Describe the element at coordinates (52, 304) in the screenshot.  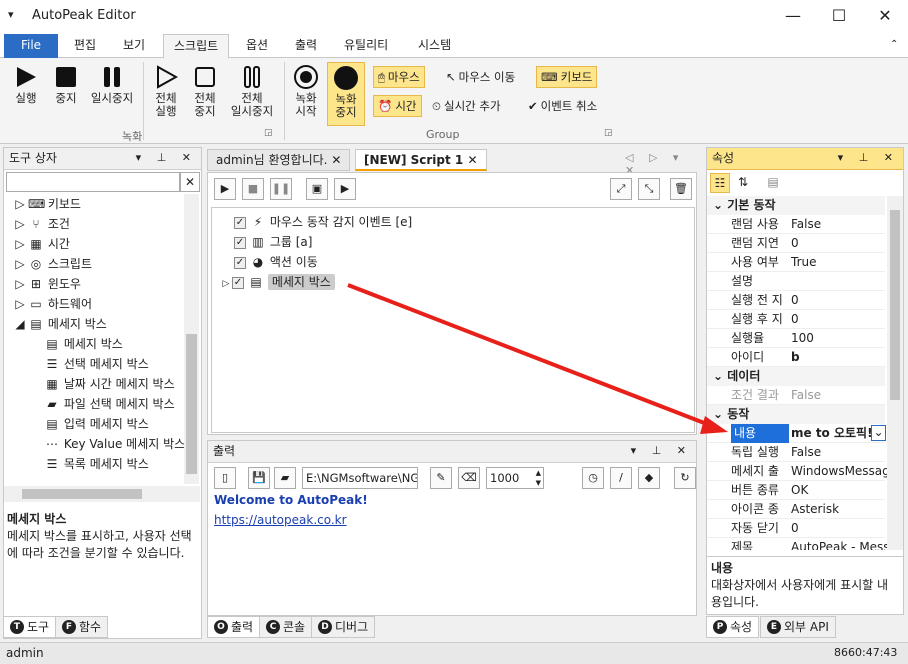
I see `tree-item-hardware: ▷ ▭ 하드웨어` at that location.